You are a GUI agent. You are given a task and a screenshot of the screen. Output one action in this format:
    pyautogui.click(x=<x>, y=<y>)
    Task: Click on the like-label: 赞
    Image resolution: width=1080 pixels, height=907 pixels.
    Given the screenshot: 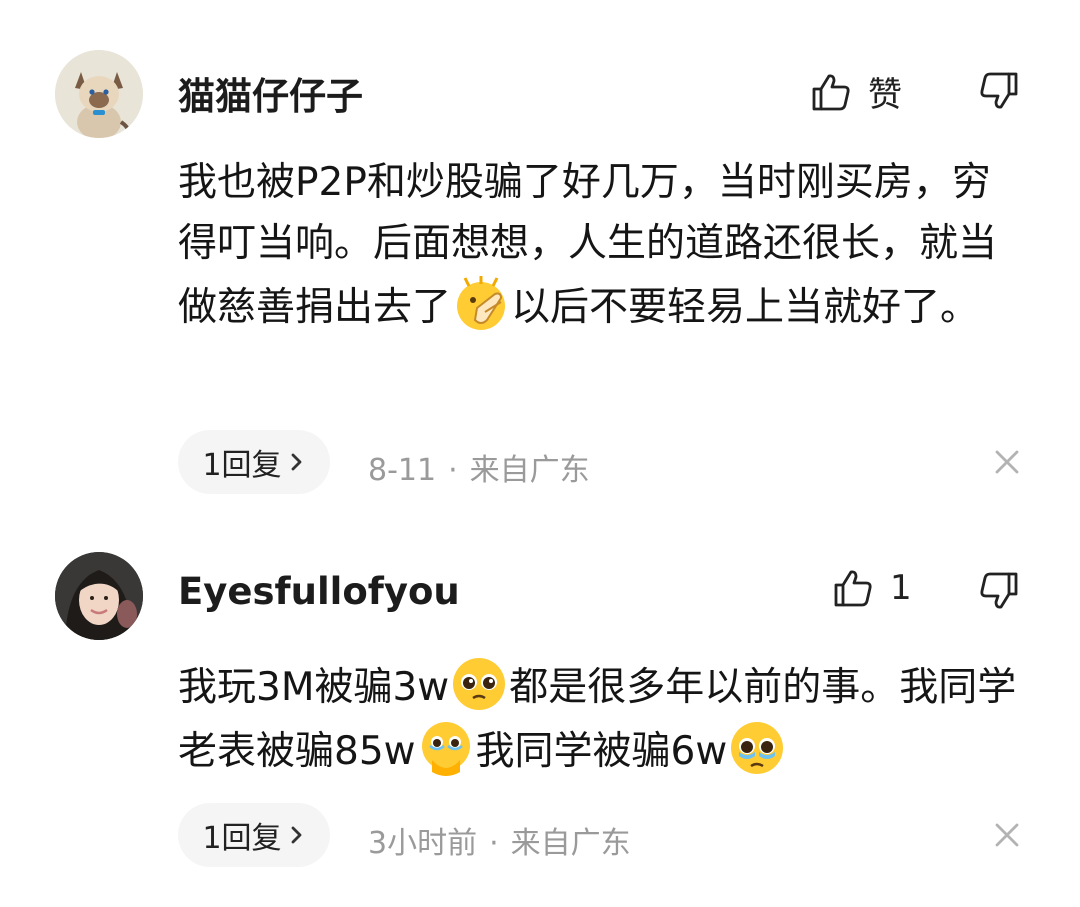 What is the action you would take?
    pyautogui.click(x=885, y=95)
    